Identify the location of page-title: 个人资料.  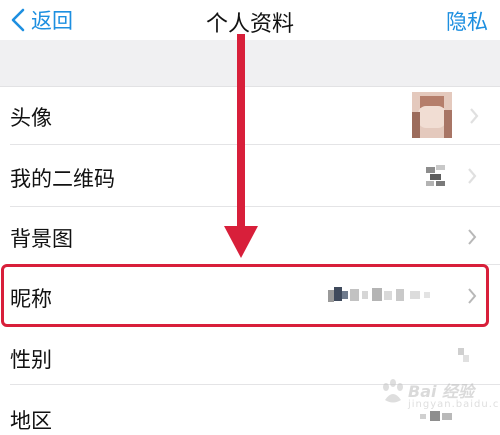
(249, 24).